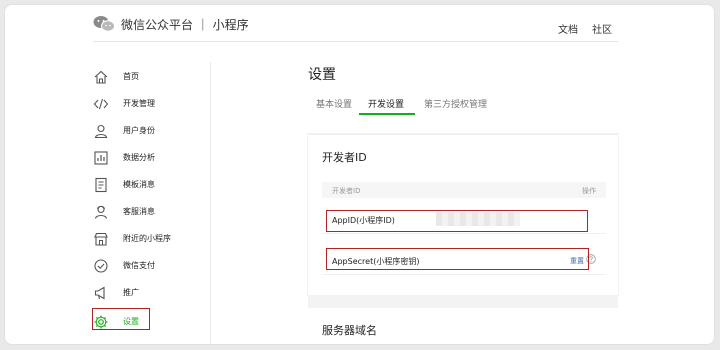 The width and height of the screenshot is (720, 350). What do you see at coordinates (101, 131) in the screenshot?
I see `user-icon` at bounding box center [101, 131].